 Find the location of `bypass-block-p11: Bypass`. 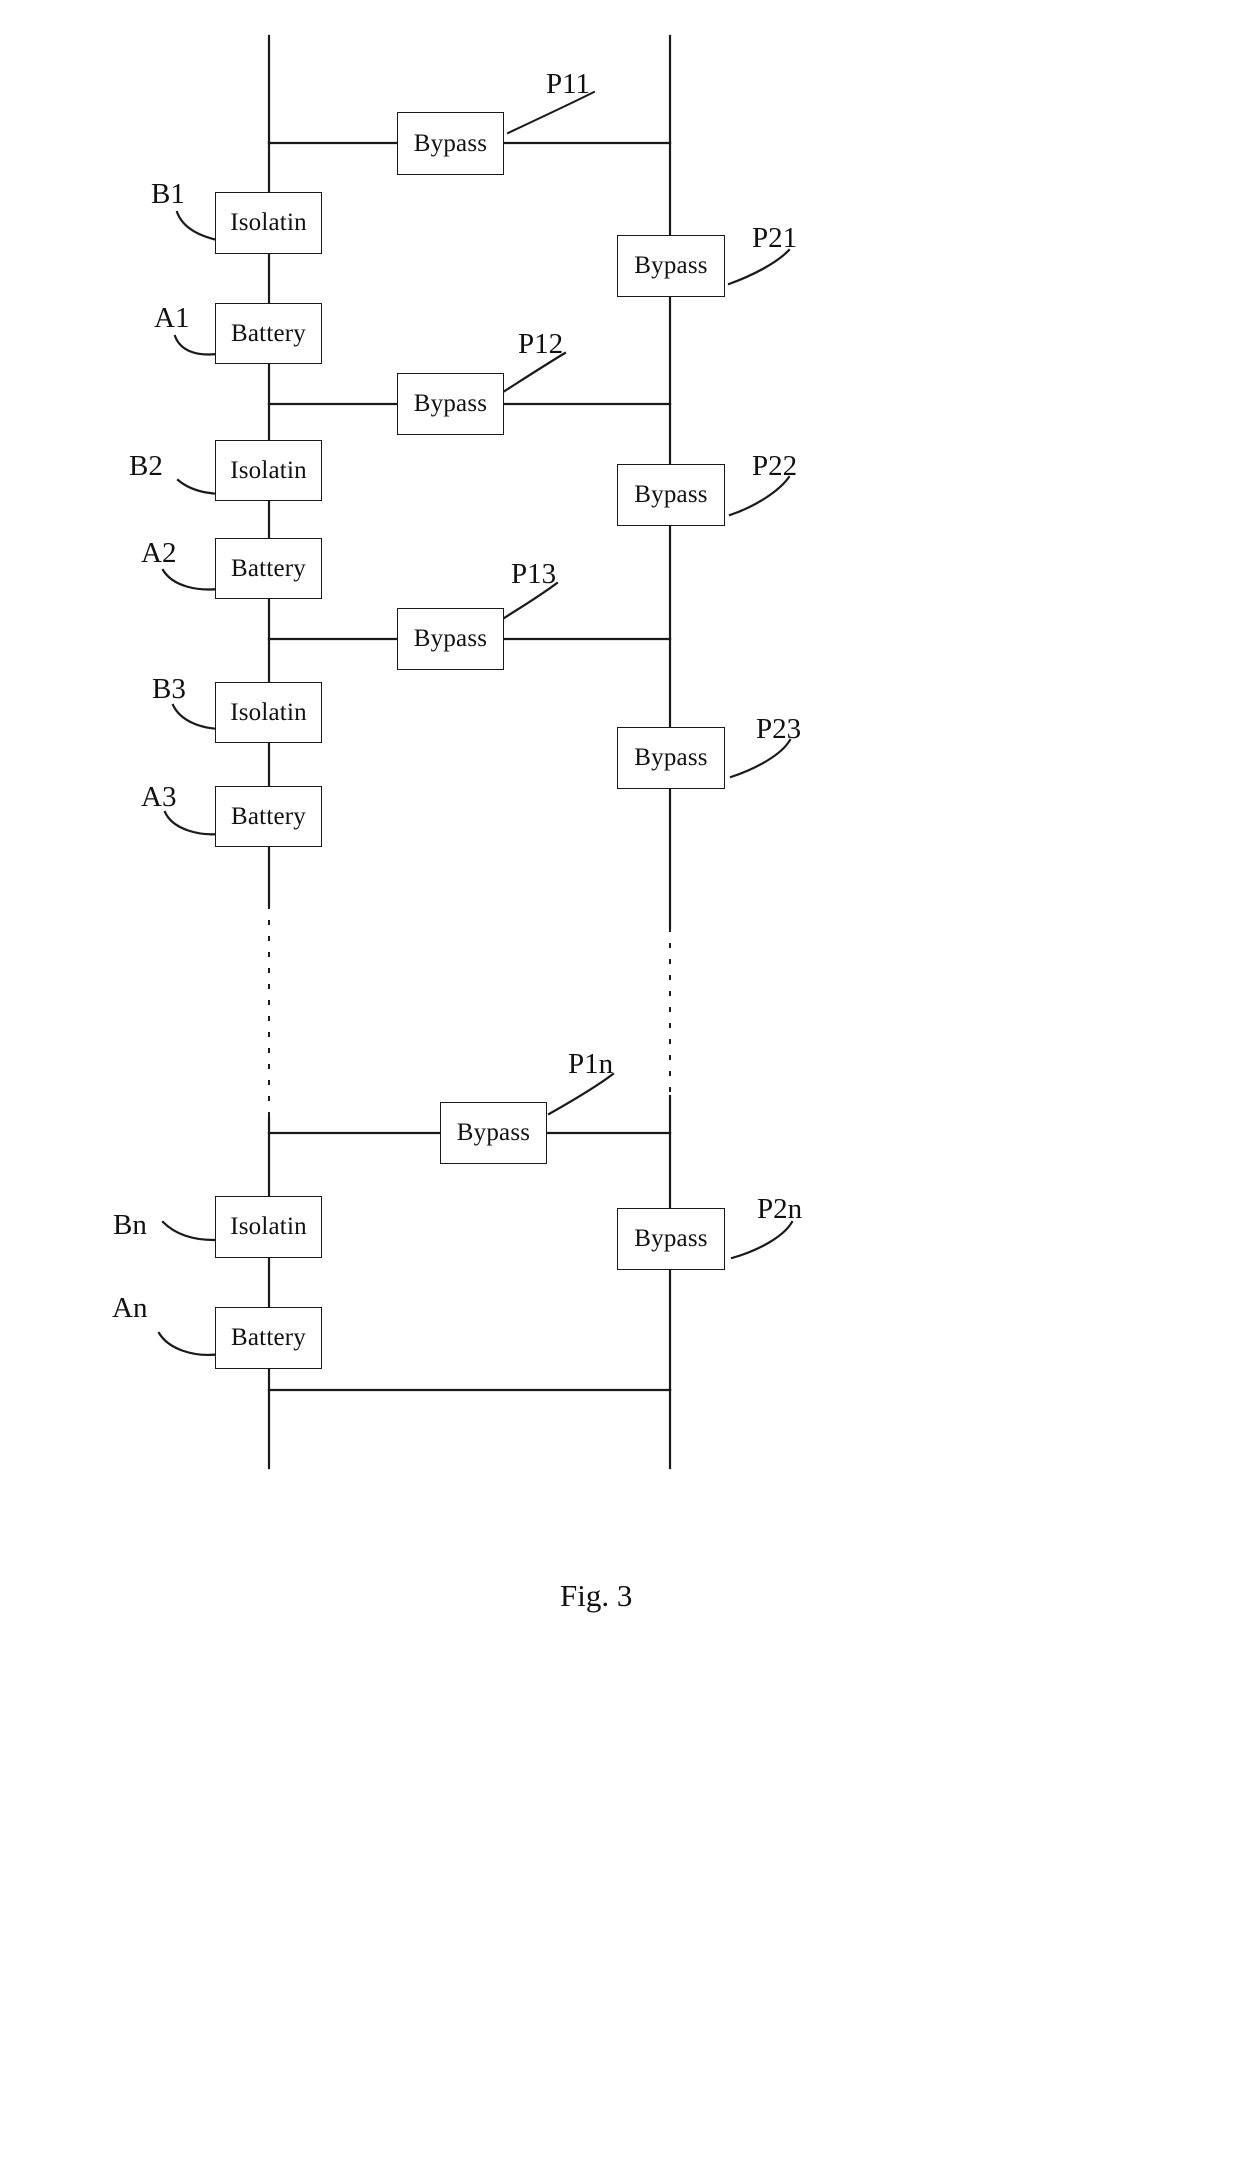

bypass-block-p11: Bypass is located at coordinates (450, 143).